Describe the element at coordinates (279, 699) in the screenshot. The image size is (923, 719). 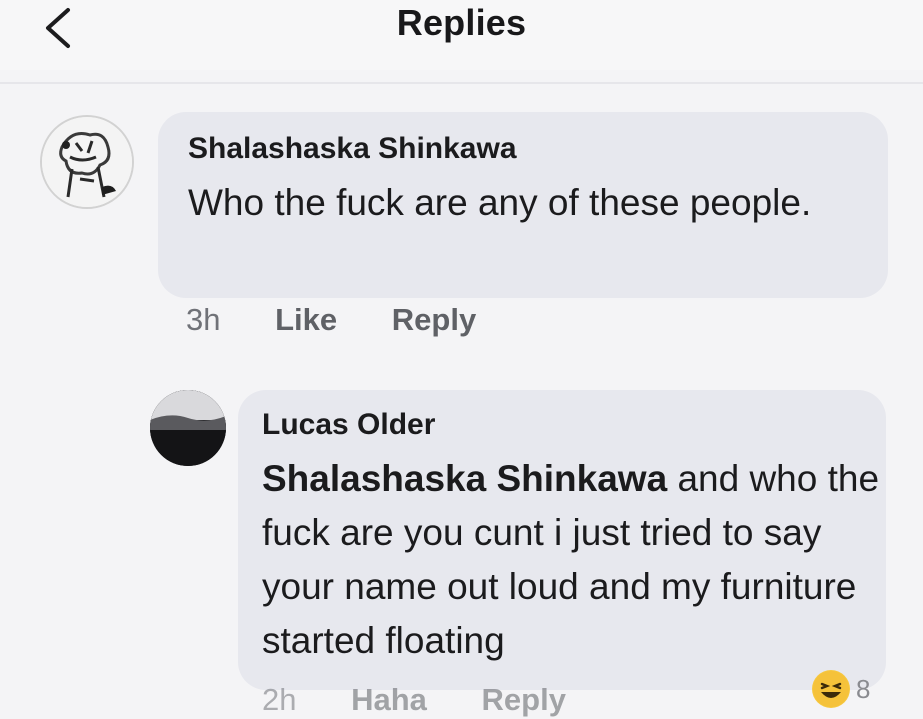
I see `reply-time: 2h` at that location.